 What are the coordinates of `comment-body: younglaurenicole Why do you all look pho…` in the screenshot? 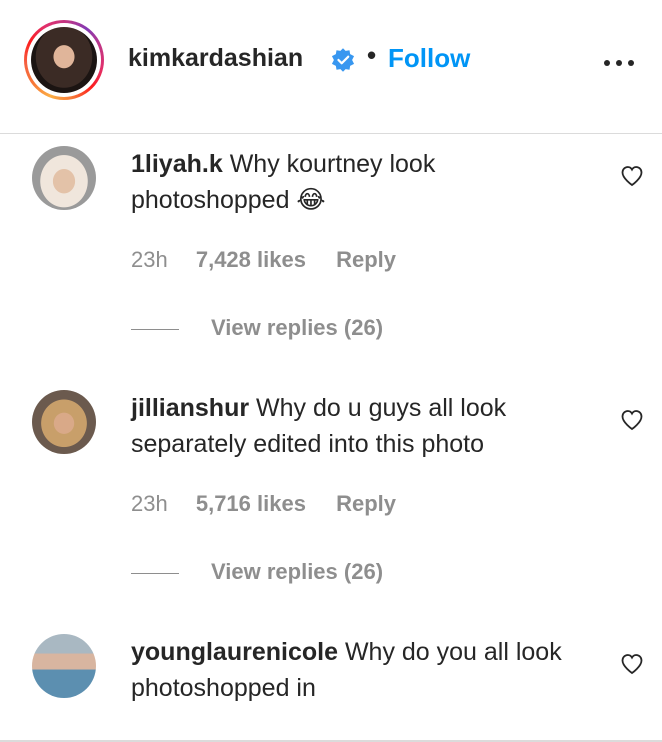 It's located at (361, 670).